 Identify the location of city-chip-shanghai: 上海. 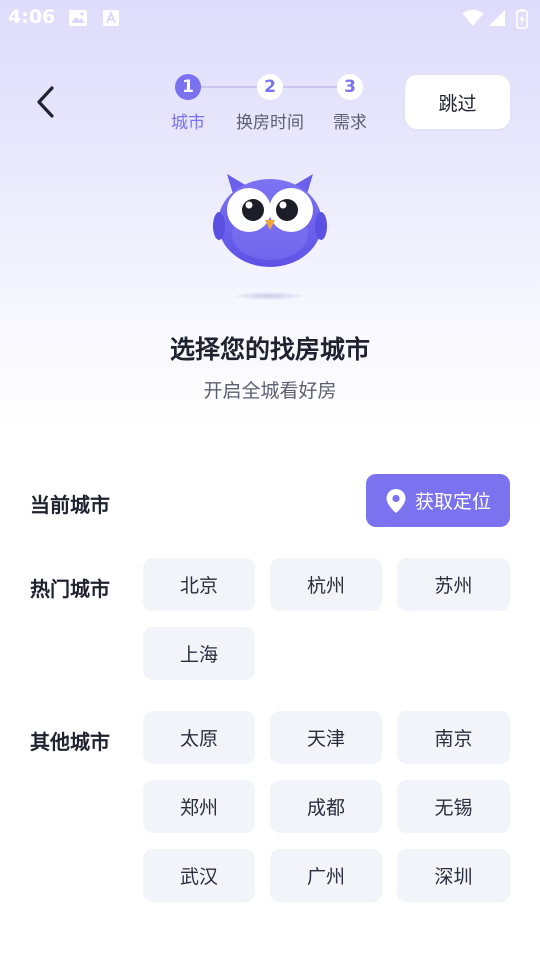
(199, 653).